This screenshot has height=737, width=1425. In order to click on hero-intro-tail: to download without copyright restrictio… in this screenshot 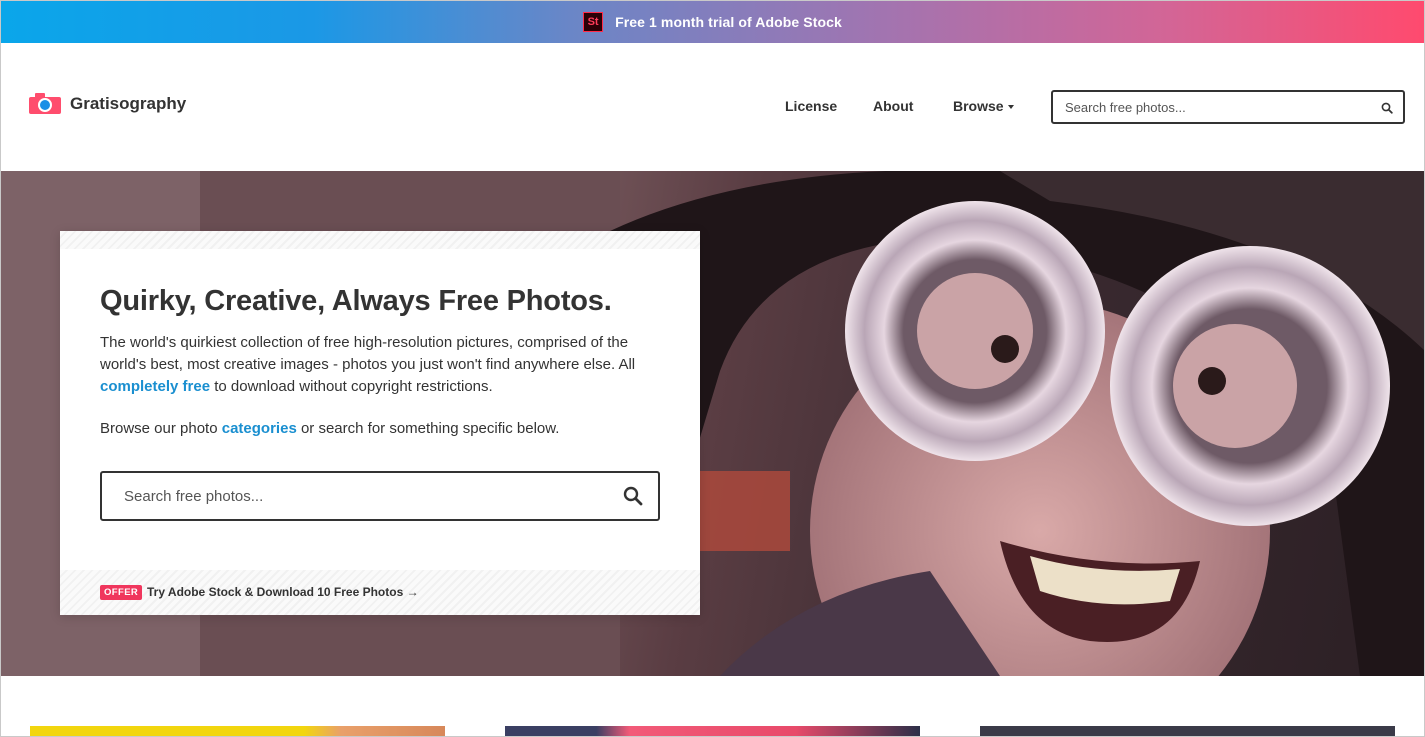, I will do `click(351, 386)`.